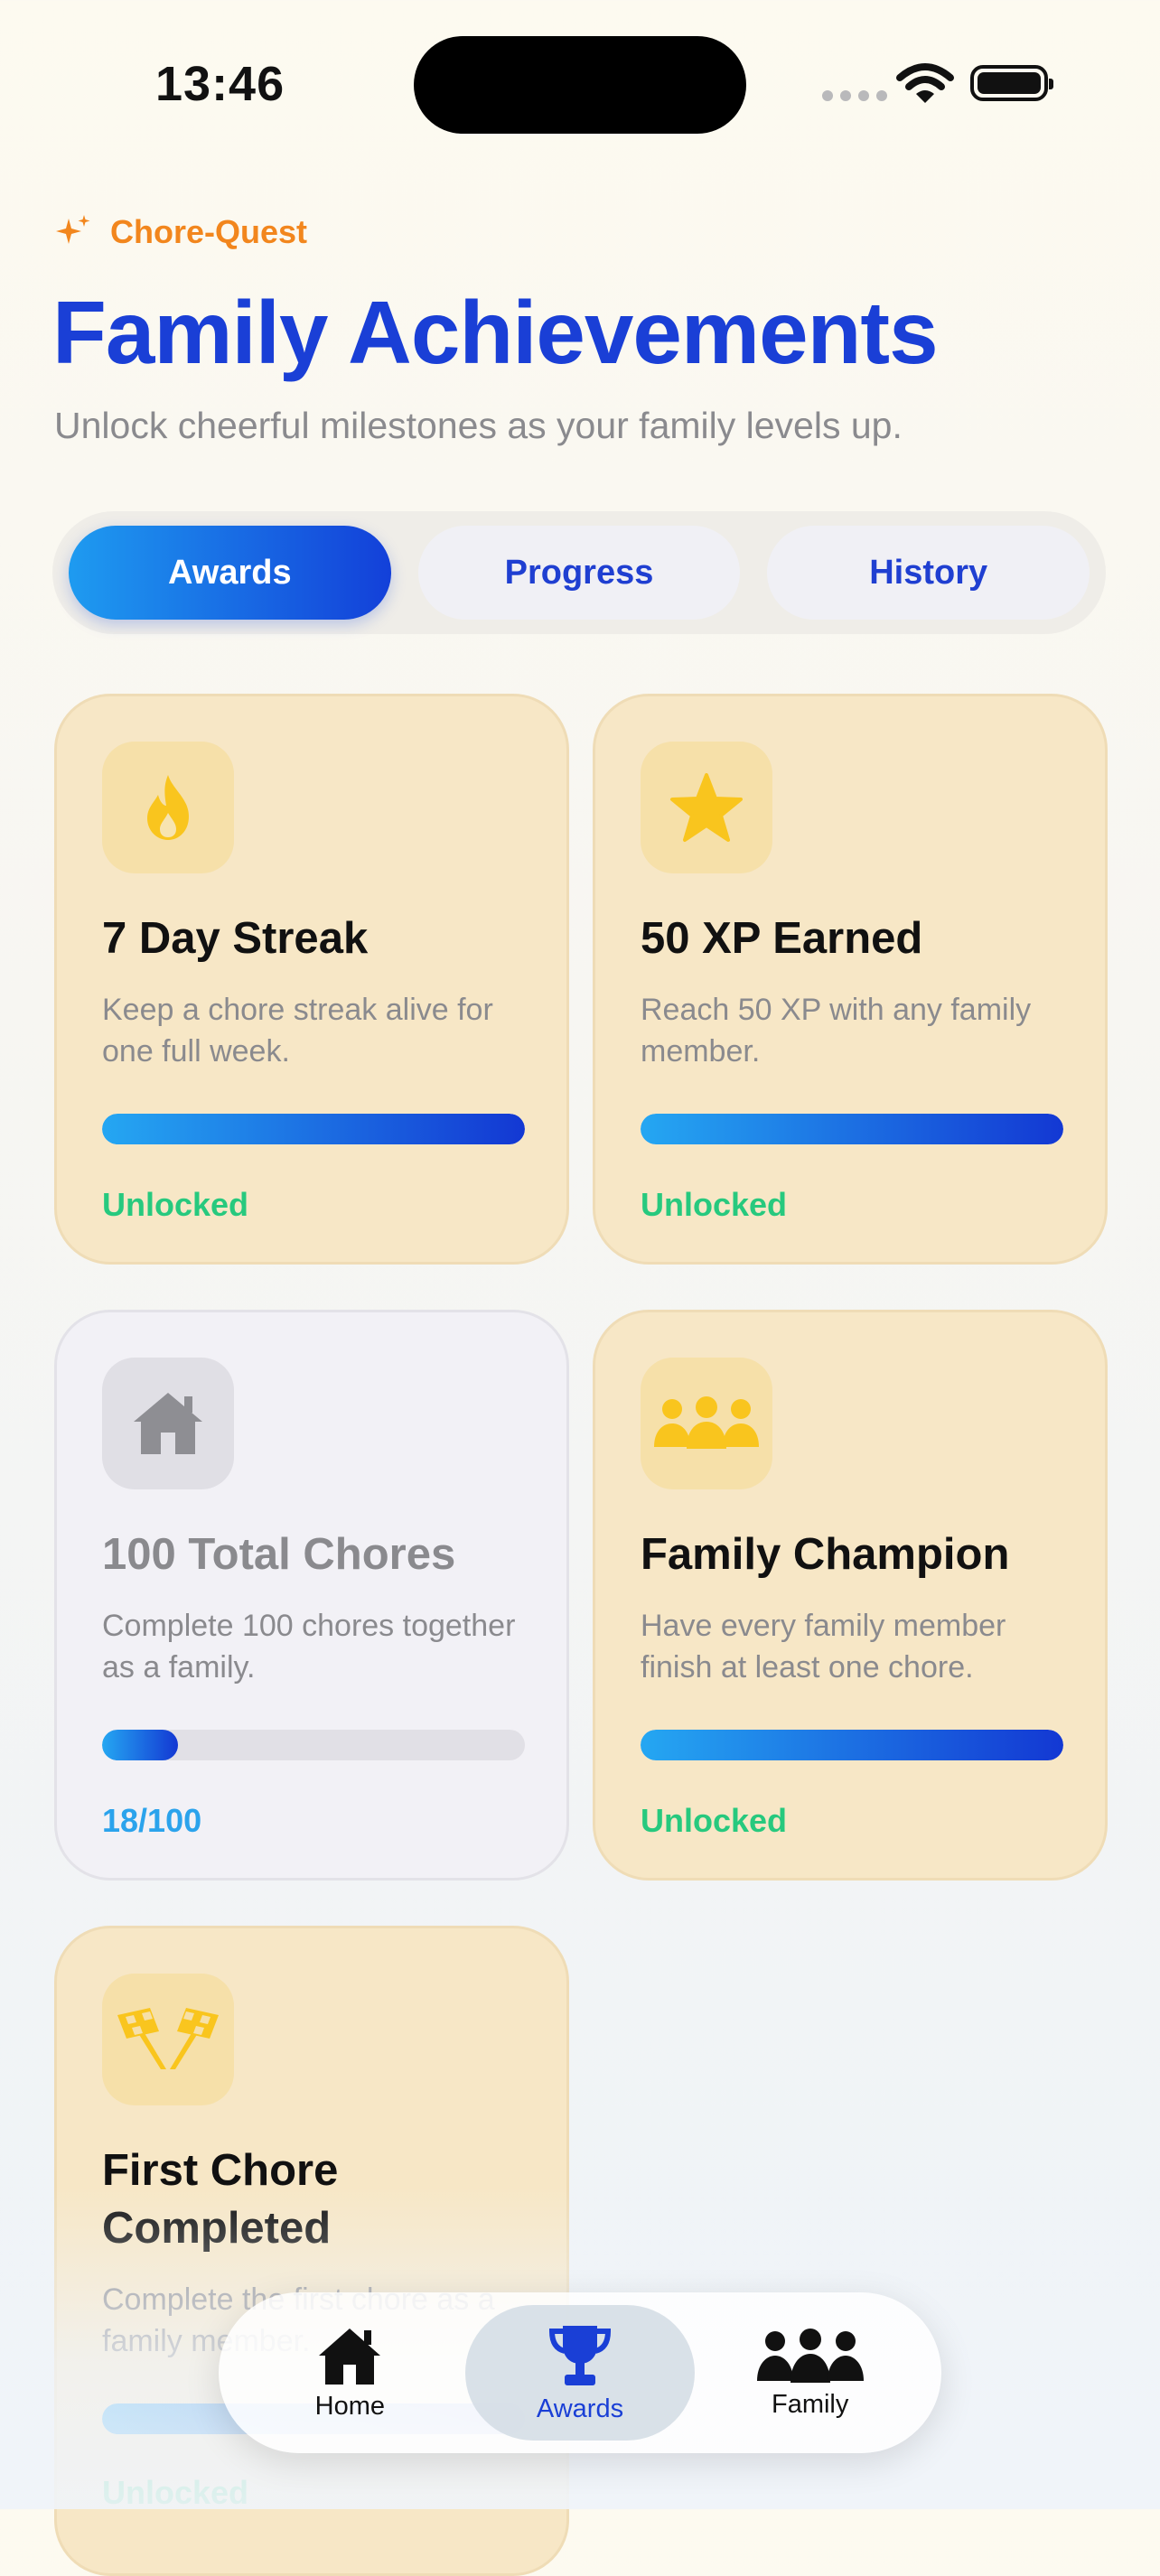 The width and height of the screenshot is (1160, 2576). Describe the element at coordinates (1012, 83) in the screenshot. I see `battery-icon` at that location.